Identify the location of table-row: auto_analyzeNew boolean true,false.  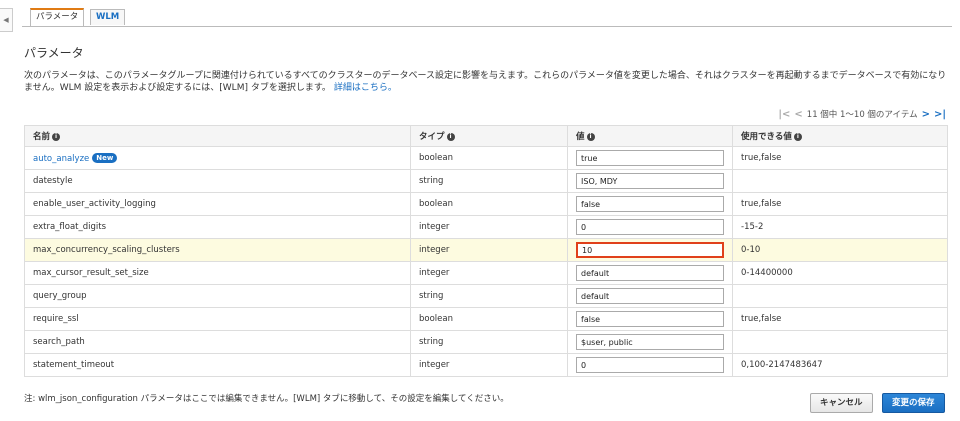
(486, 158).